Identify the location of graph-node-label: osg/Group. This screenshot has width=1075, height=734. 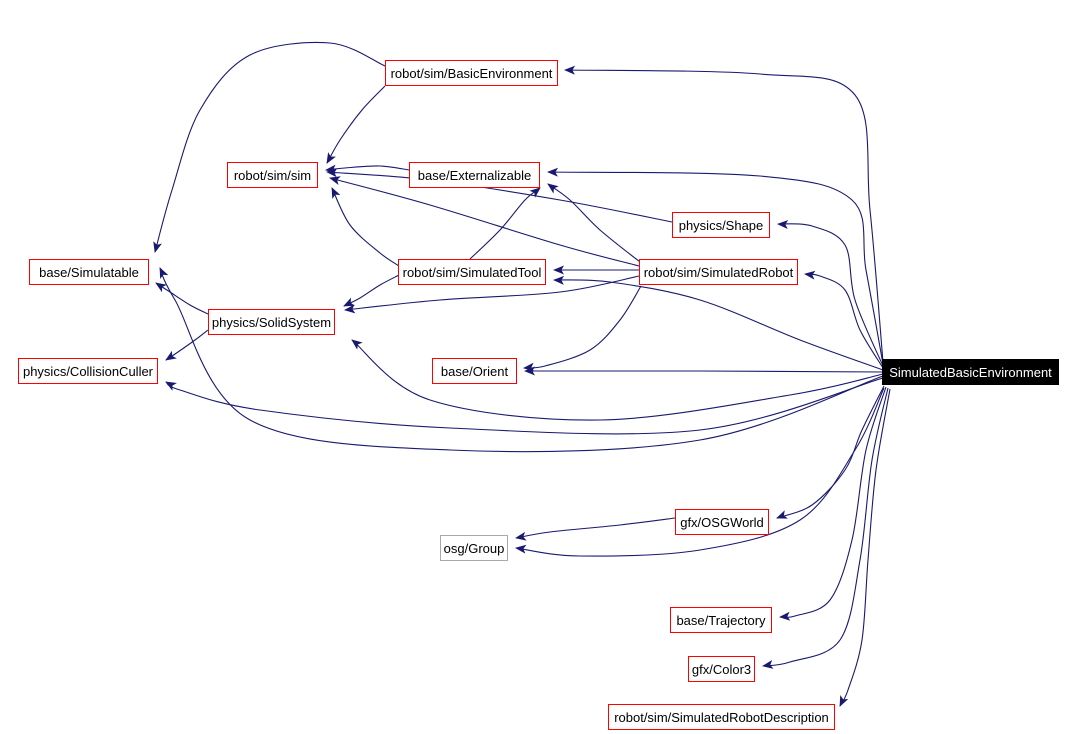
(474, 548).